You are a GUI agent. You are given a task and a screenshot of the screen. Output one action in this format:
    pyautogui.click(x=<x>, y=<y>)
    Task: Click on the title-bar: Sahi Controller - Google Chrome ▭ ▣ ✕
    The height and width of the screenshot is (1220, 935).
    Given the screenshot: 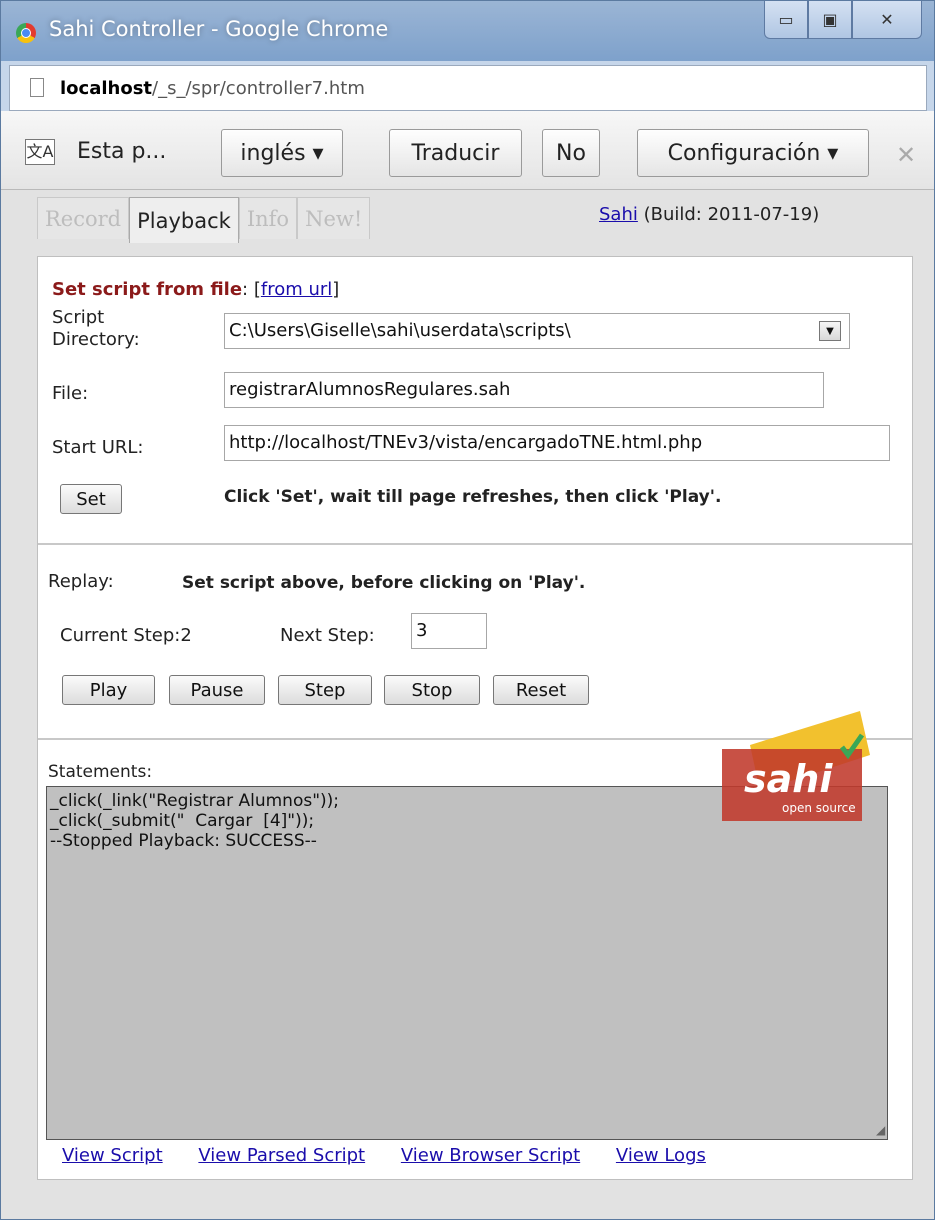 What is the action you would take?
    pyautogui.click(x=467, y=31)
    